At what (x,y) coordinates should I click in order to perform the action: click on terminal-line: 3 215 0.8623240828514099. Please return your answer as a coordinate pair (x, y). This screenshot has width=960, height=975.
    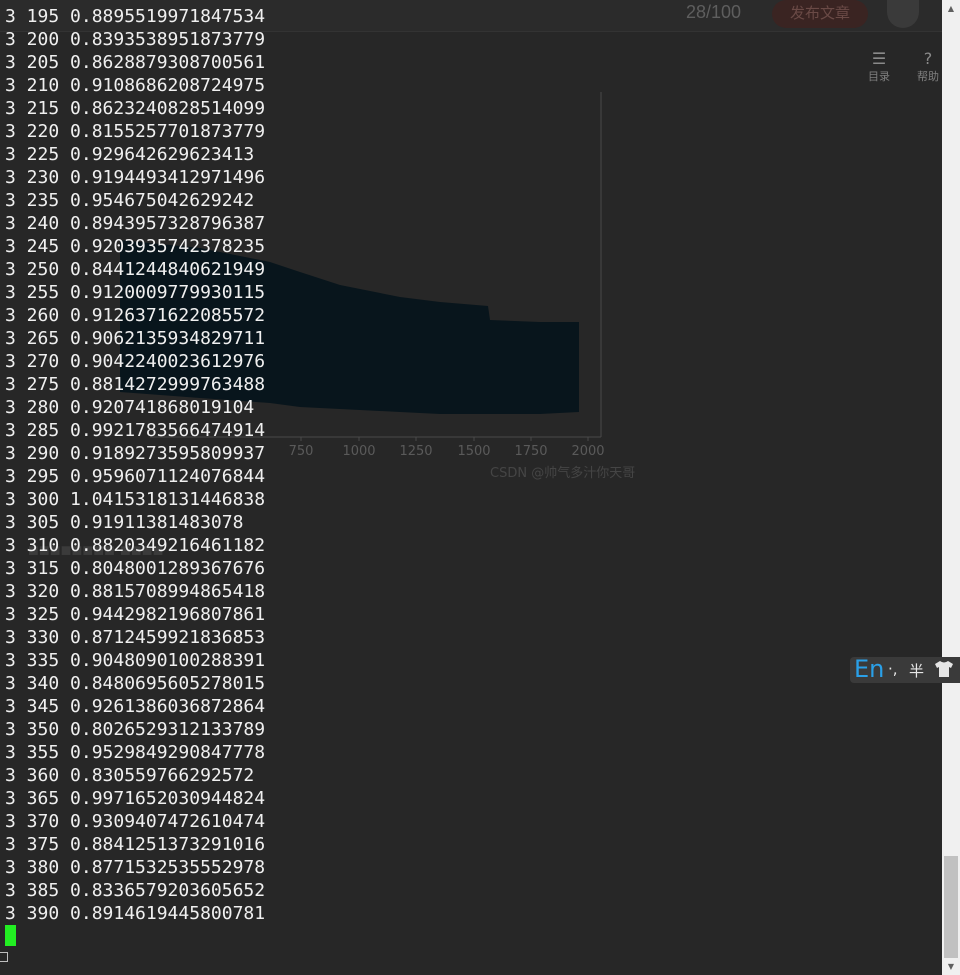
    Looking at the image, I should click on (135, 108).